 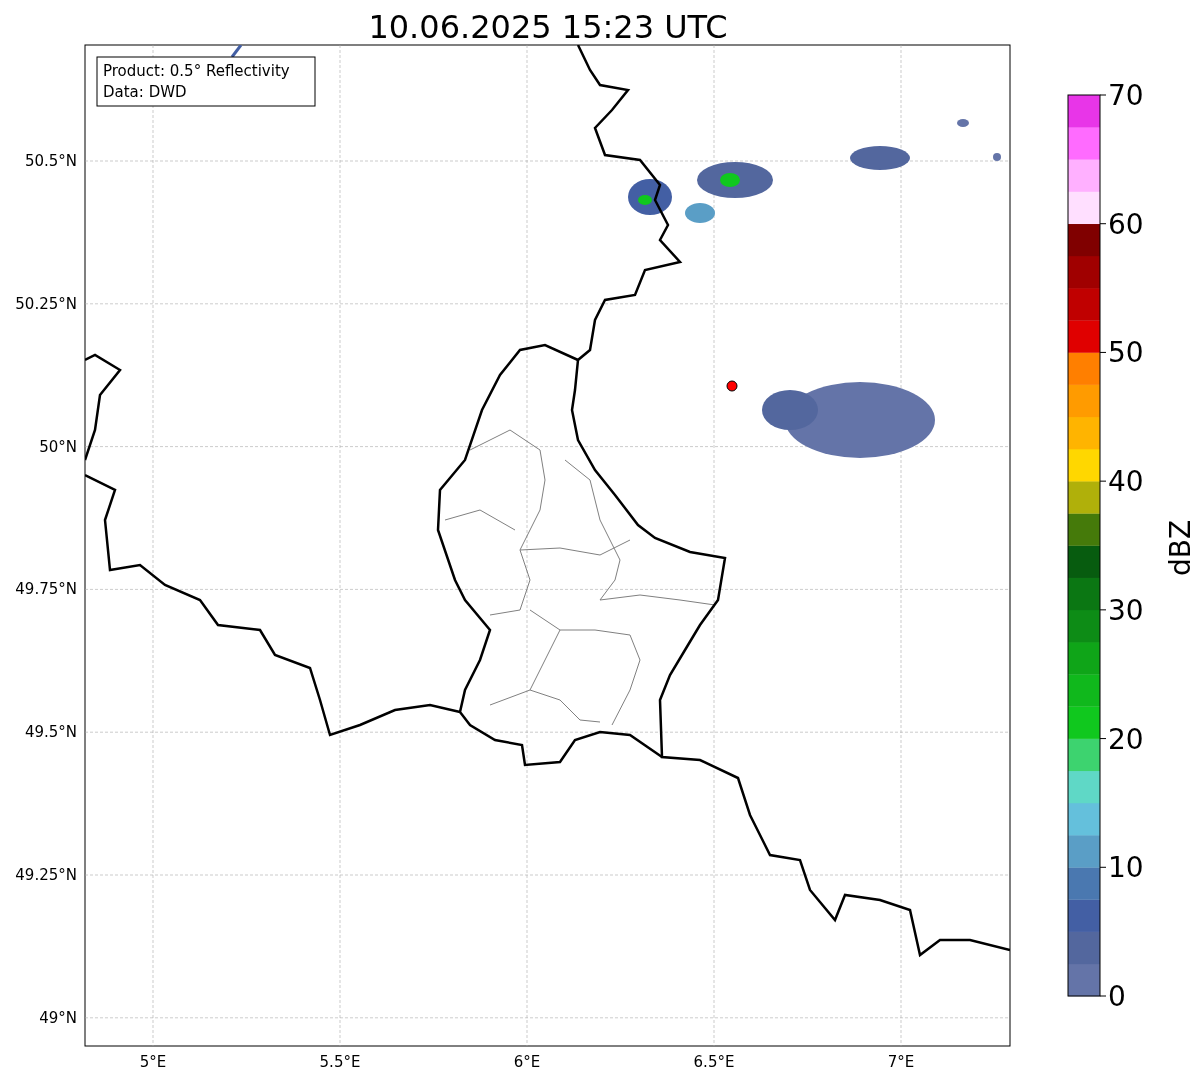 I want to click on latitude-tick-label: 50°N, so click(x=58, y=446).